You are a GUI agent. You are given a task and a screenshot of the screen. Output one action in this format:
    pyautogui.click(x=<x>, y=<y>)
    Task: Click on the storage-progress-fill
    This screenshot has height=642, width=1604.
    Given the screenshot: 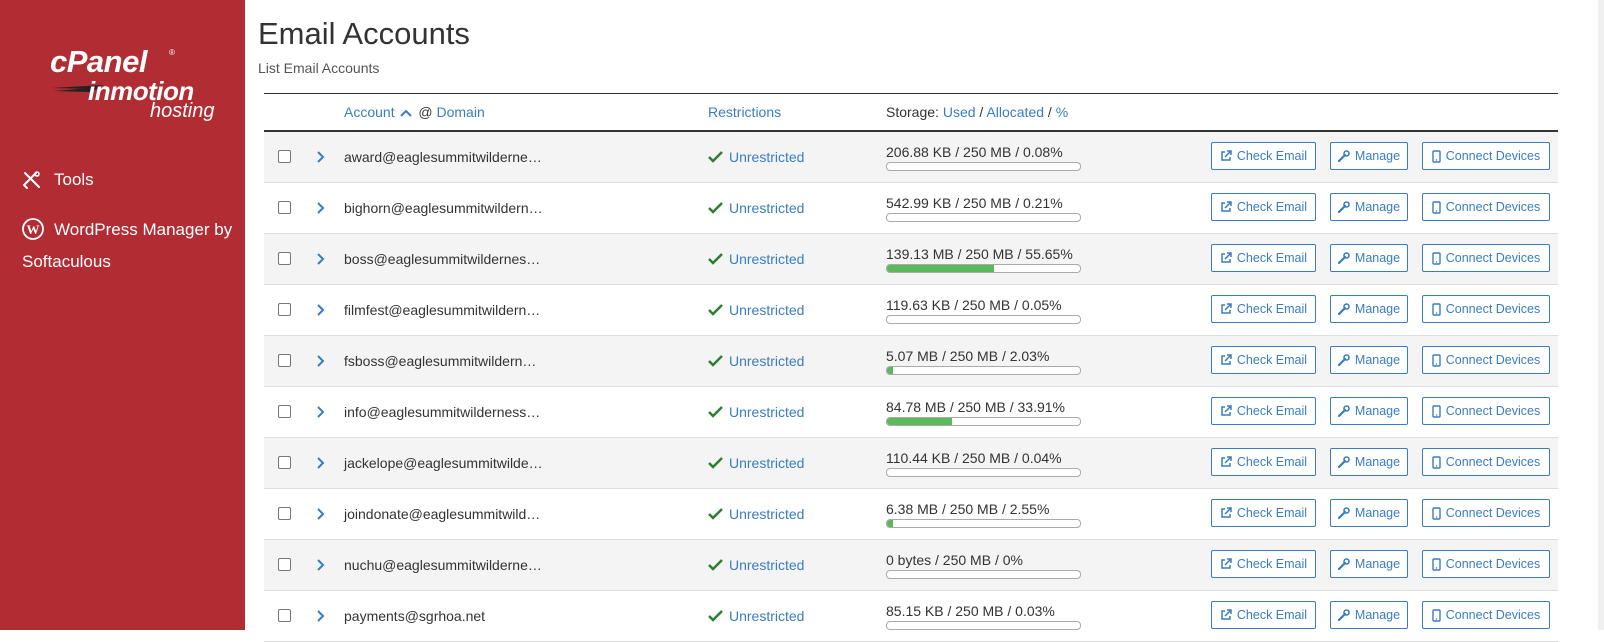 What is the action you would take?
    pyautogui.click(x=920, y=421)
    